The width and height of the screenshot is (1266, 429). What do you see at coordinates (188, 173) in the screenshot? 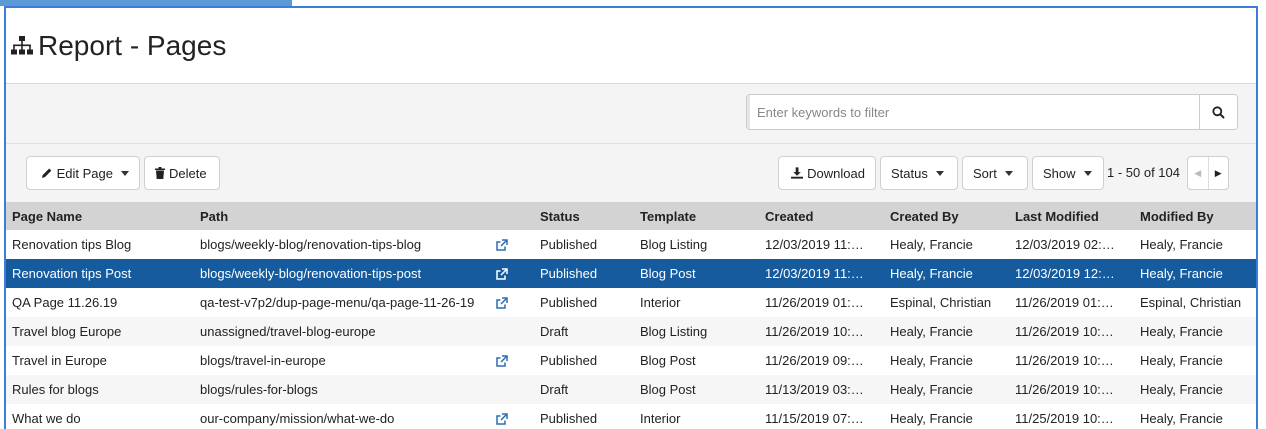
I see `delete-label: Delete` at bounding box center [188, 173].